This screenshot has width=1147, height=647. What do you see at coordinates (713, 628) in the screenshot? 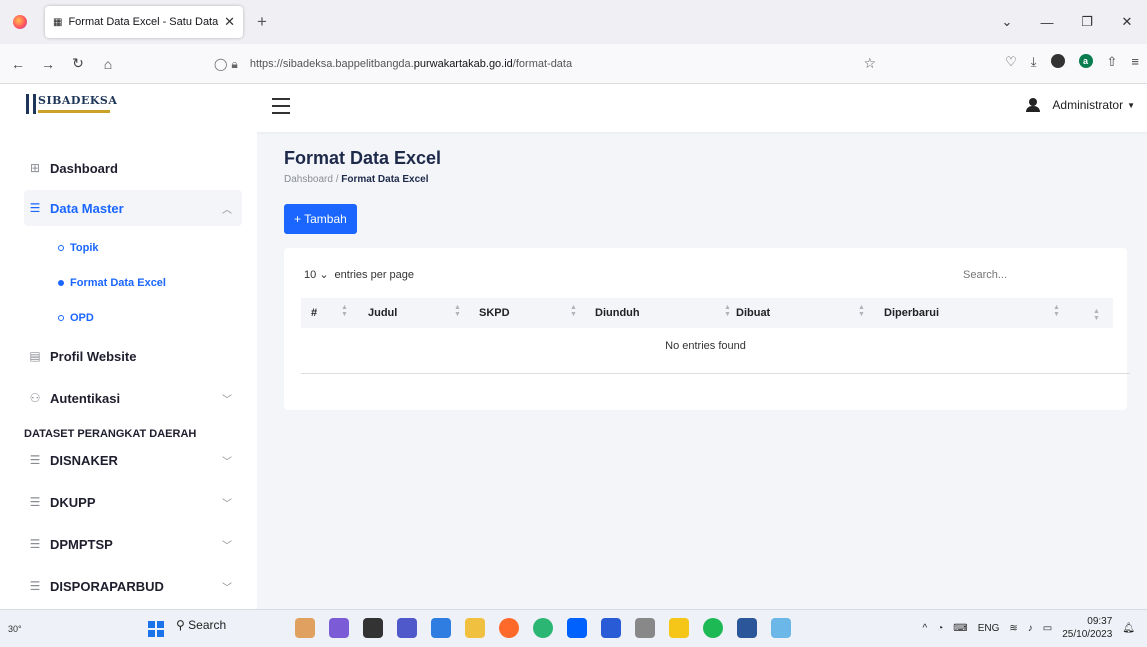
I see `spotify-icon` at bounding box center [713, 628].